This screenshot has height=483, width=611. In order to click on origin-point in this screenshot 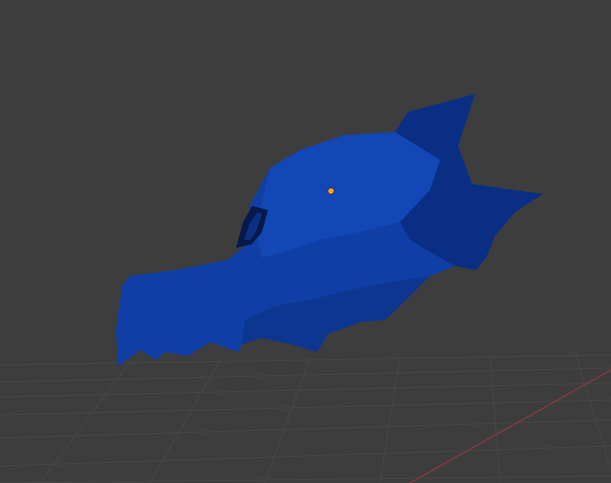, I will do `click(331, 191)`.